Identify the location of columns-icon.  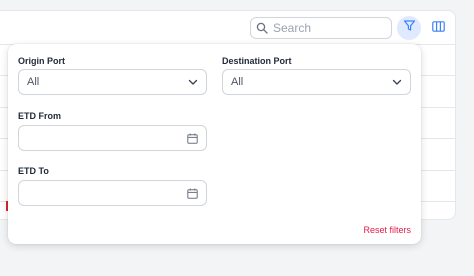
(438, 28).